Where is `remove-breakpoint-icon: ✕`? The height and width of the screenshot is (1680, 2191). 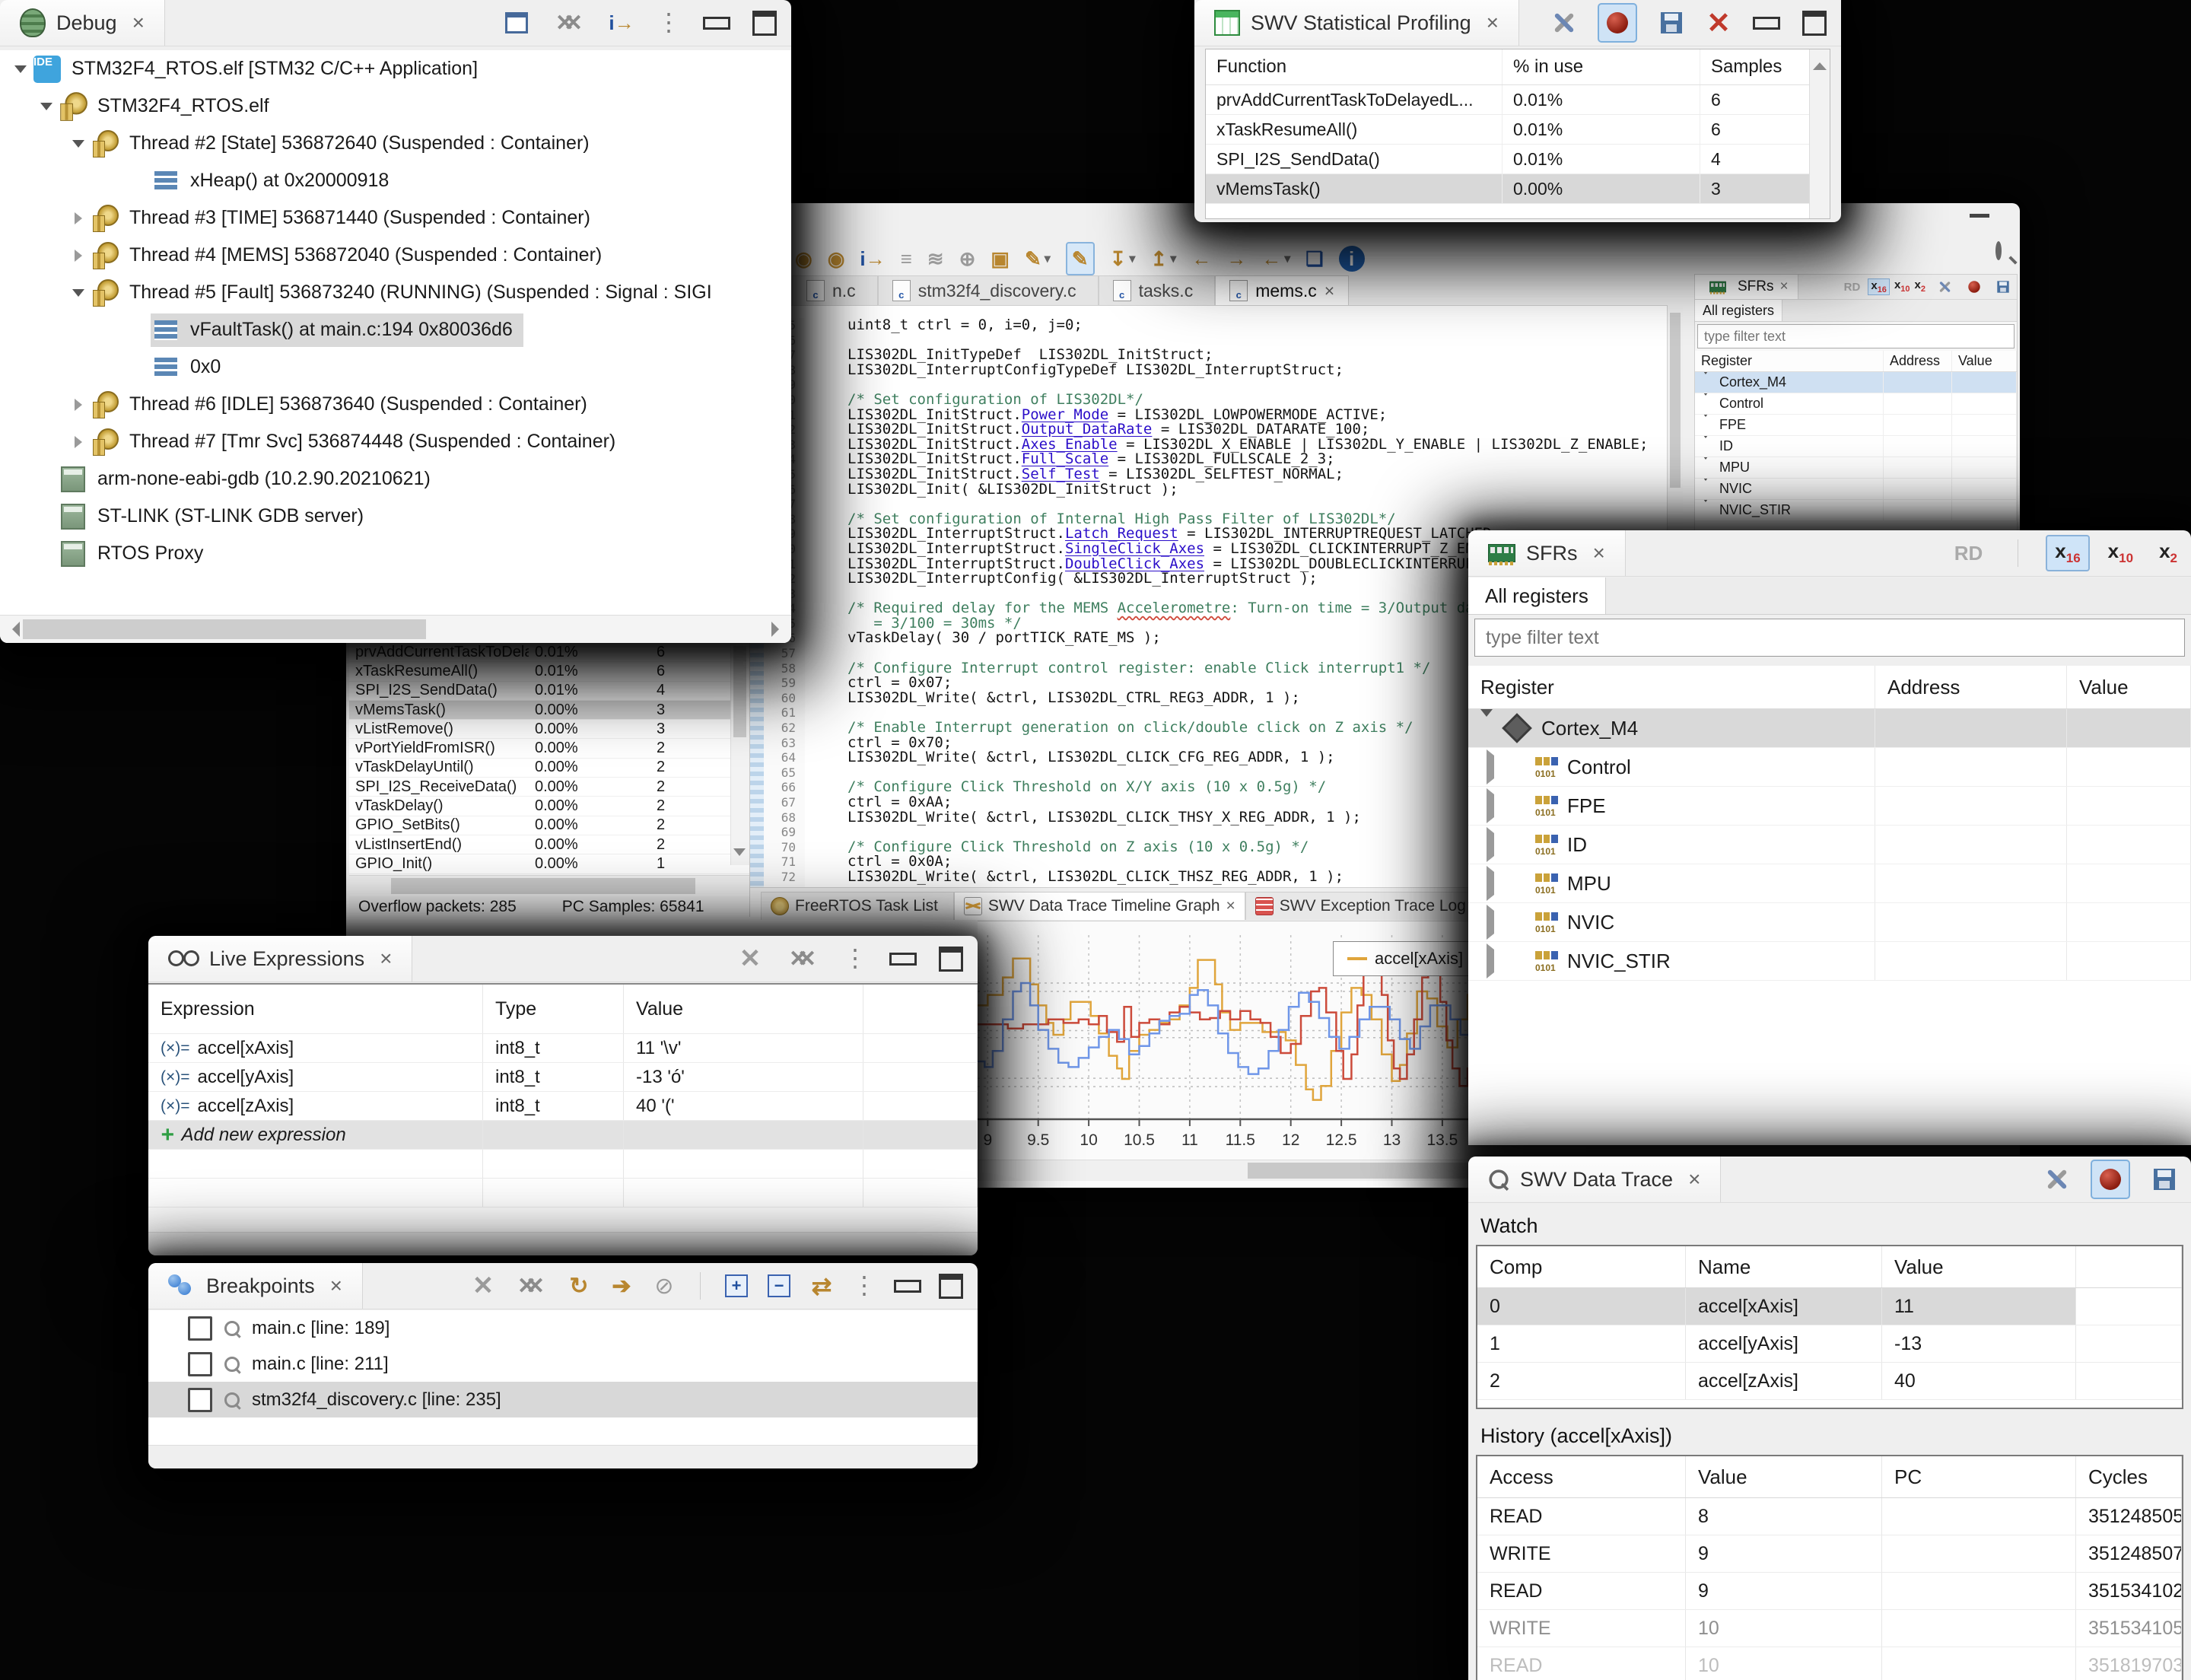 remove-breakpoint-icon: ✕ is located at coordinates (483, 1286).